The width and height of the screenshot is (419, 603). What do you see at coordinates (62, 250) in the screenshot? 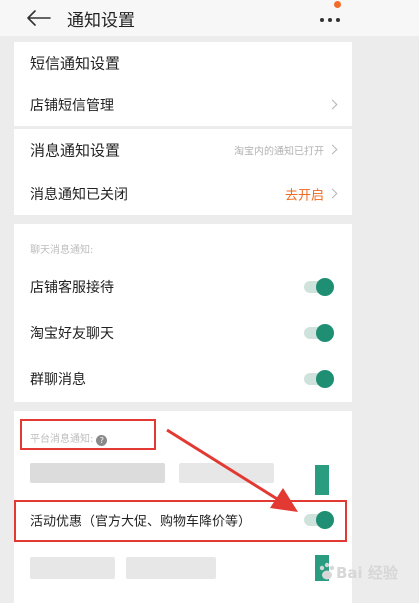
I see `chat-section-label: 聊天消息通知:` at bounding box center [62, 250].